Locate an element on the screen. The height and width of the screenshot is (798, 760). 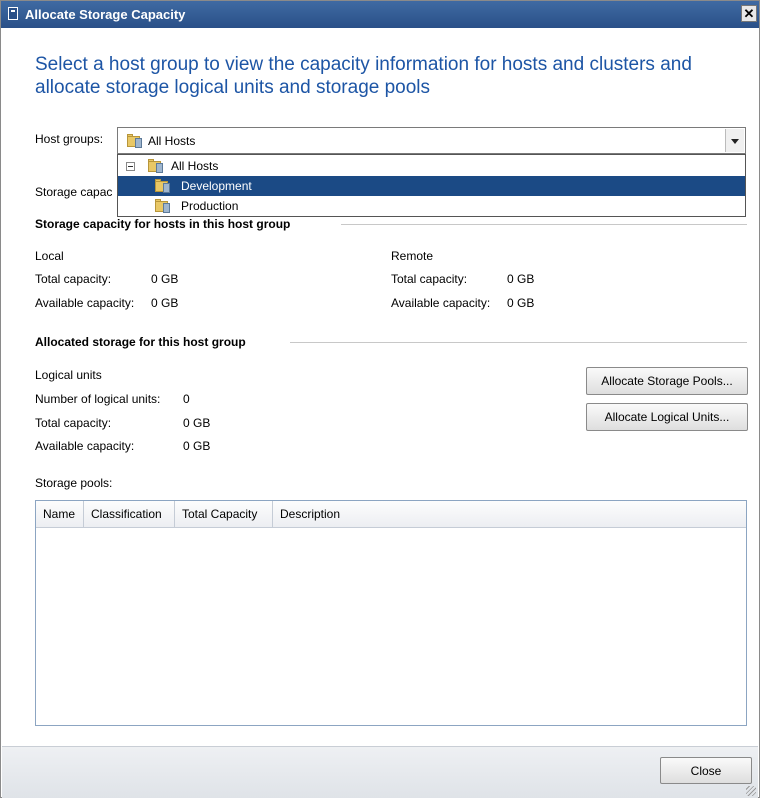
allocated-available-label: Available capacity: is located at coordinates (85, 446).